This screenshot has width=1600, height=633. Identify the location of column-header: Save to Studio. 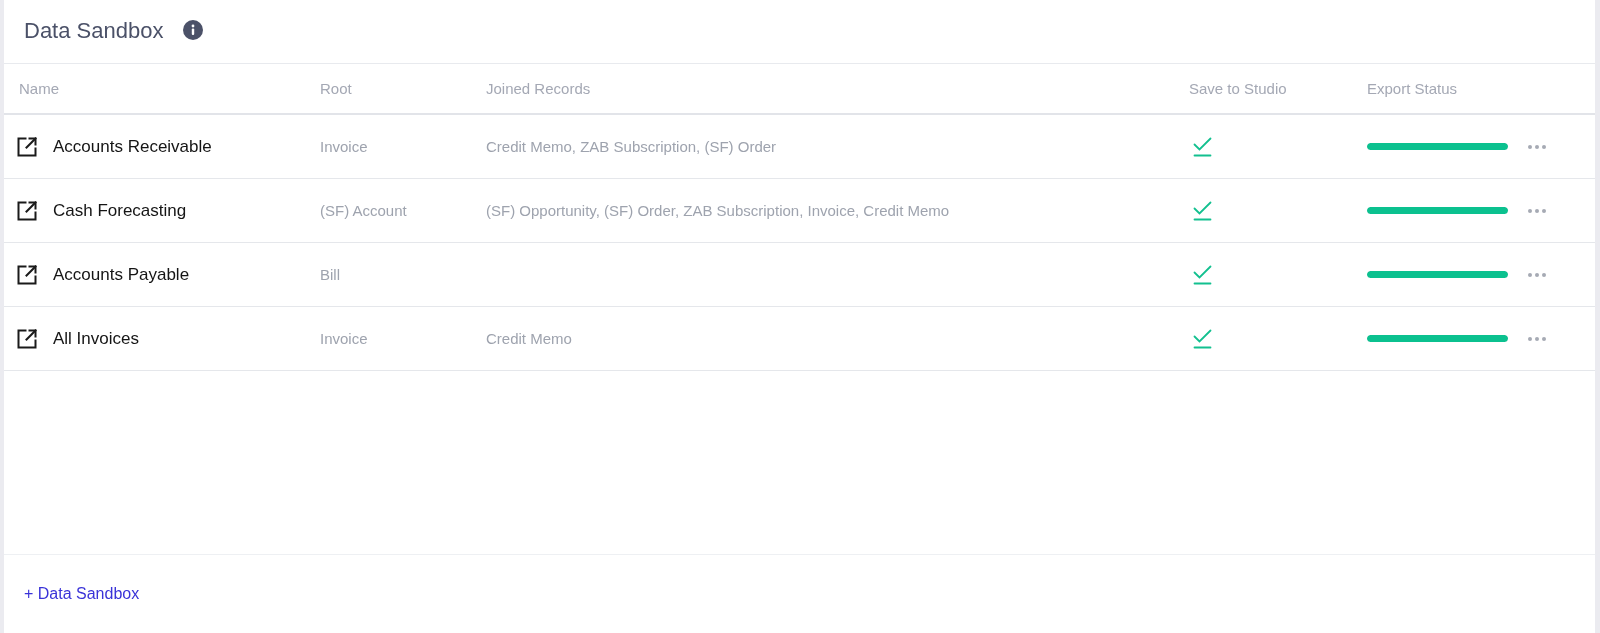
(1238, 88).